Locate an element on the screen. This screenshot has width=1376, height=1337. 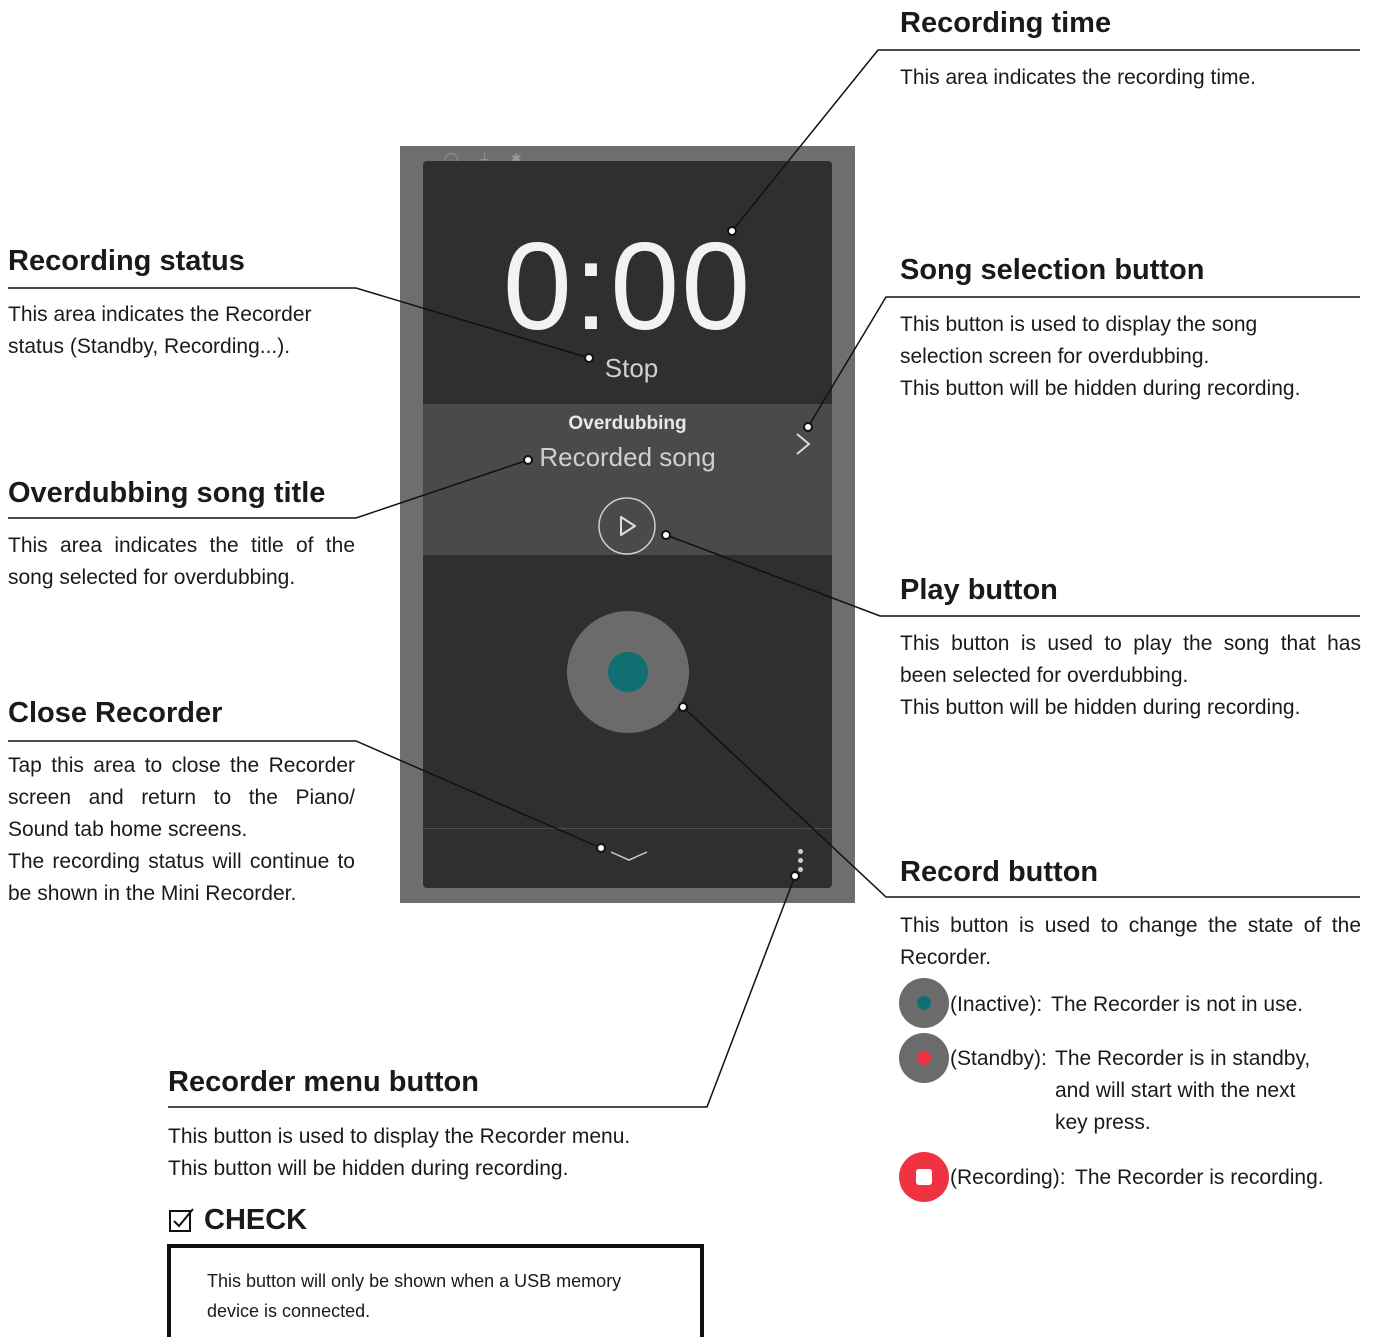
record-button-heading: Record button is located at coordinates (999, 872).